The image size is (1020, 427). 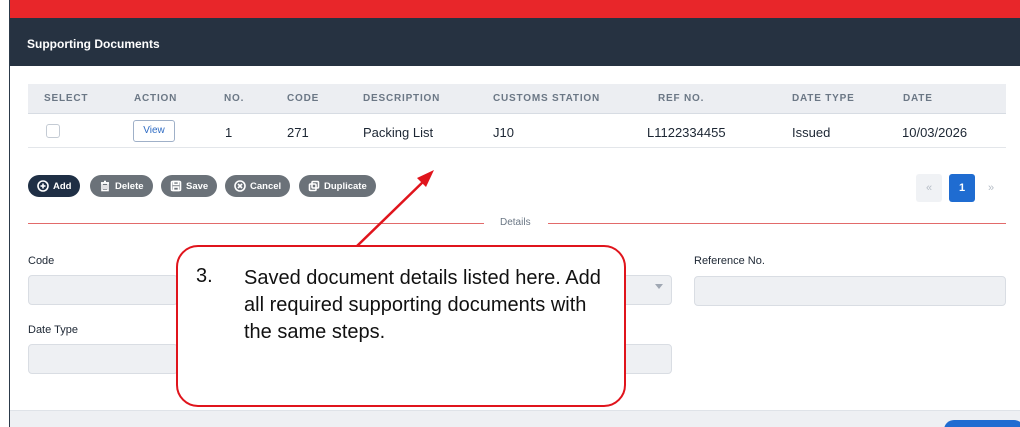 I want to click on pager-next: », so click(x=991, y=188).